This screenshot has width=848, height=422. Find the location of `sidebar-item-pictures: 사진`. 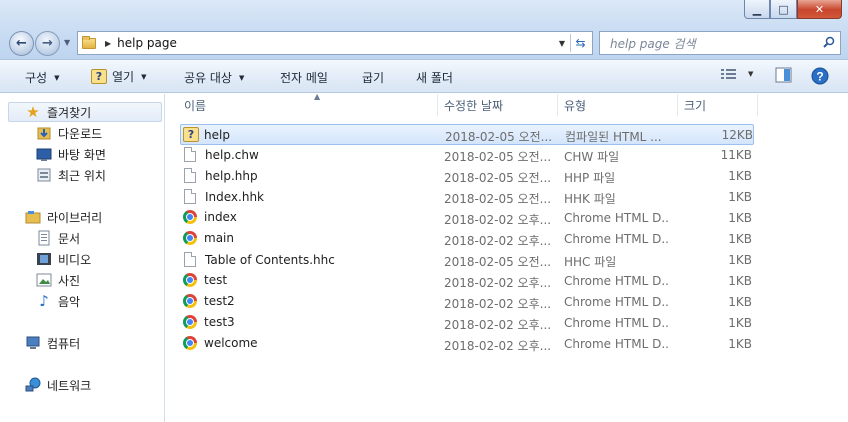

sidebar-item-pictures: 사진 is located at coordinates (58, 280).